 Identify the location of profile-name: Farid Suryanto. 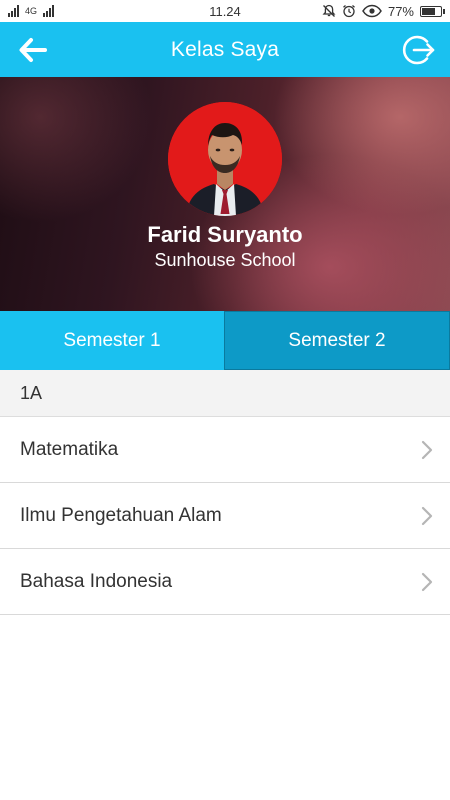
(225, 234).